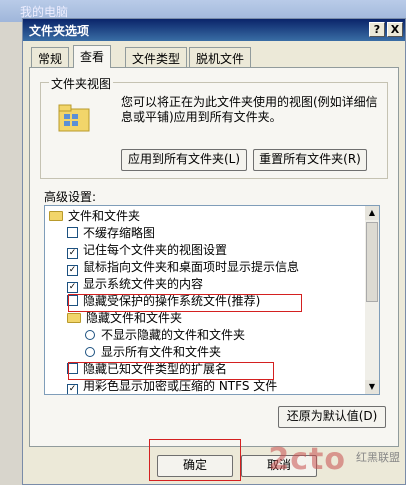  I want to click on watermark-logo: 2cto, so click(307, 459).